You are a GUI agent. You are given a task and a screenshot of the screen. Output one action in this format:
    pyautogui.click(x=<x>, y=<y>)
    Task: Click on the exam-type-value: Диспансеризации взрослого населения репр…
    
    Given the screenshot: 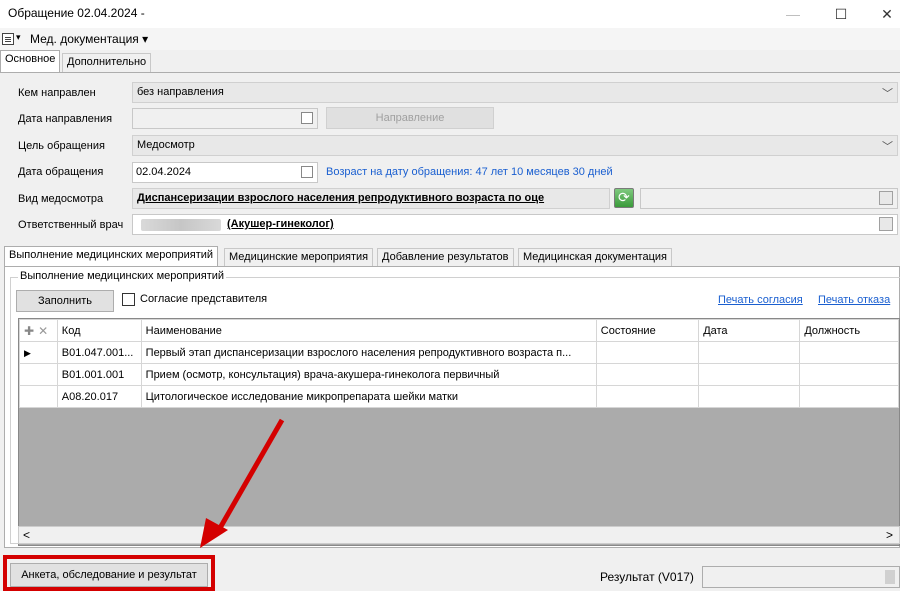 What is the action you would take?
    pyautogui.click(x=341, y=198)
    